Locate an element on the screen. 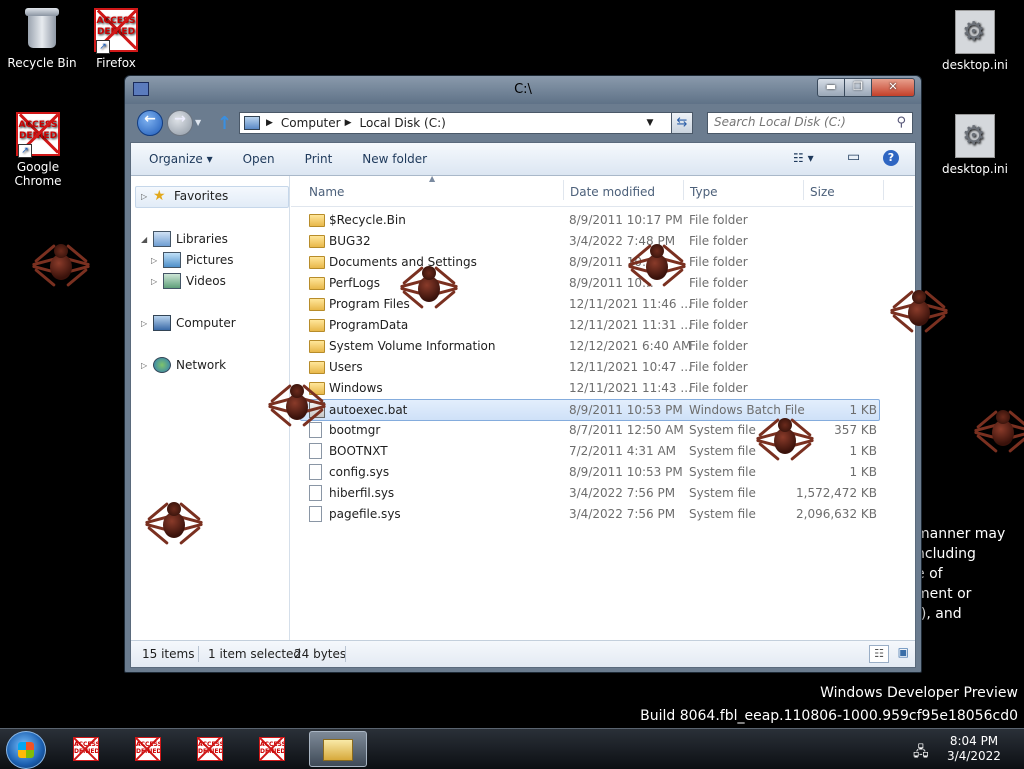 This screenshot has width=1024, height=769. recent-pages-dropdown: ▼ is located at coordinates (198, 122).